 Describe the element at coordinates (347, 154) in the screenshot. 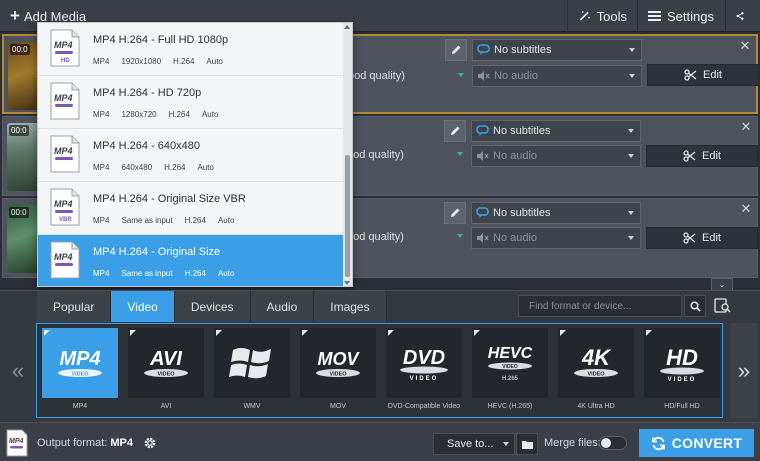

I see `menu-scrollbar` at that location.